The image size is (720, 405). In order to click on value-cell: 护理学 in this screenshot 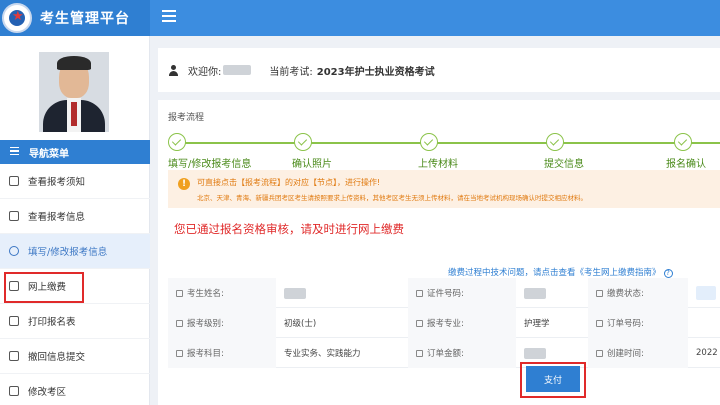, I will do `click(537, 324)`.